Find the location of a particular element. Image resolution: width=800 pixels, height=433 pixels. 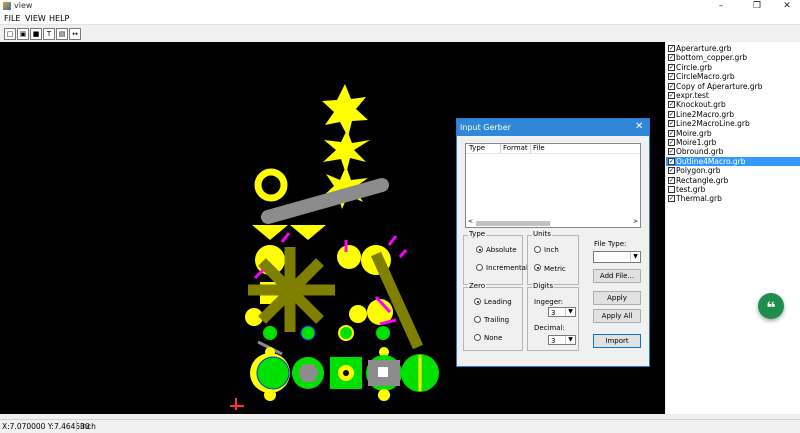

radio-metric-label: Metric is located at coordinates (555, 269).